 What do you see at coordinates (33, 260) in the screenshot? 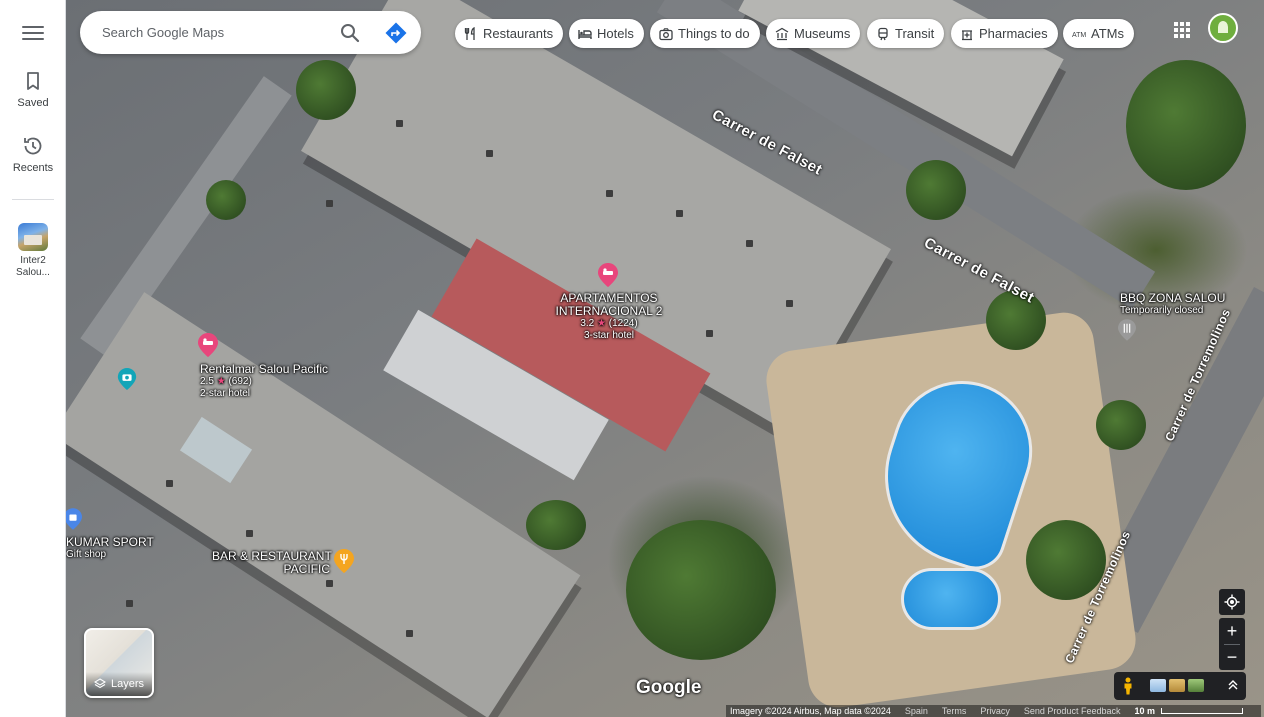
I see `recent-item-line1: Inter2` at bounding box center [33, 260].